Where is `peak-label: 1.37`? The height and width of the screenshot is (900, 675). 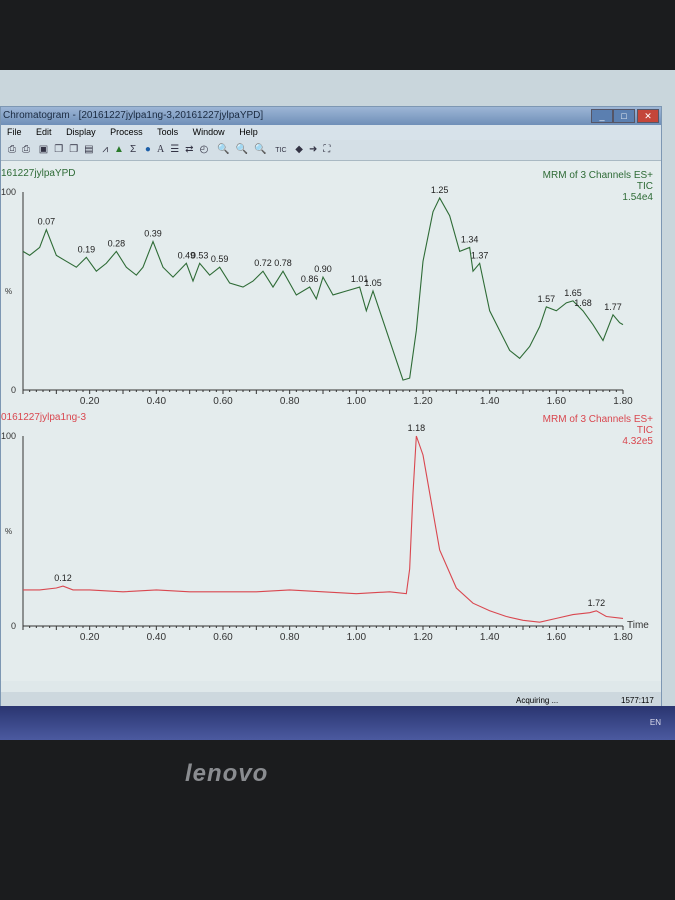 peak-label: 1.37 is located at coordinates (480, 255).